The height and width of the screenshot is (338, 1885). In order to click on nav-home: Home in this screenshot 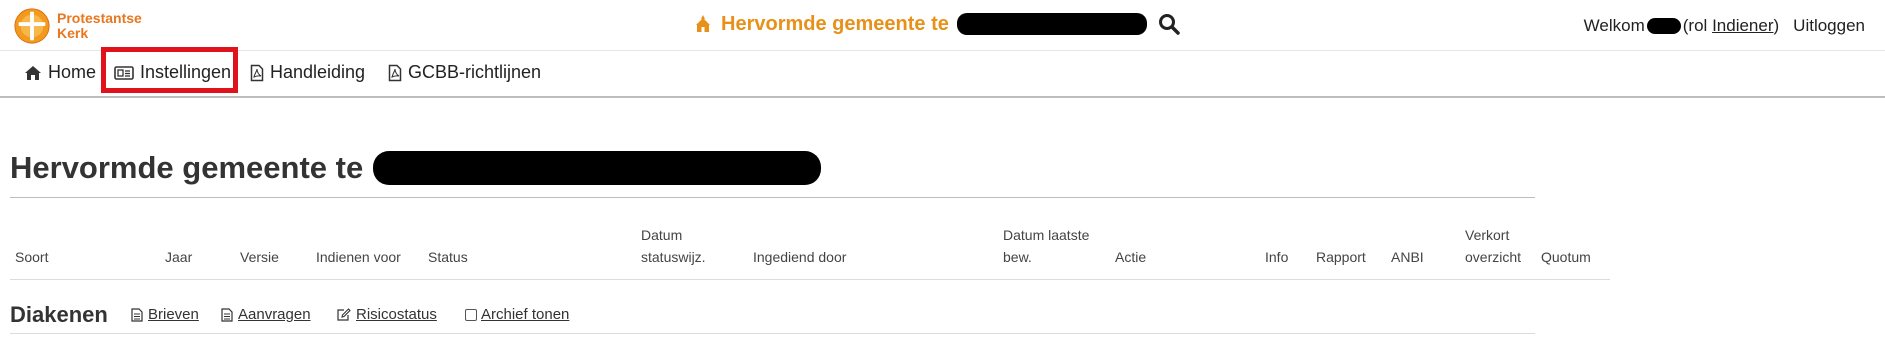, I will do `click(60, 72)`.